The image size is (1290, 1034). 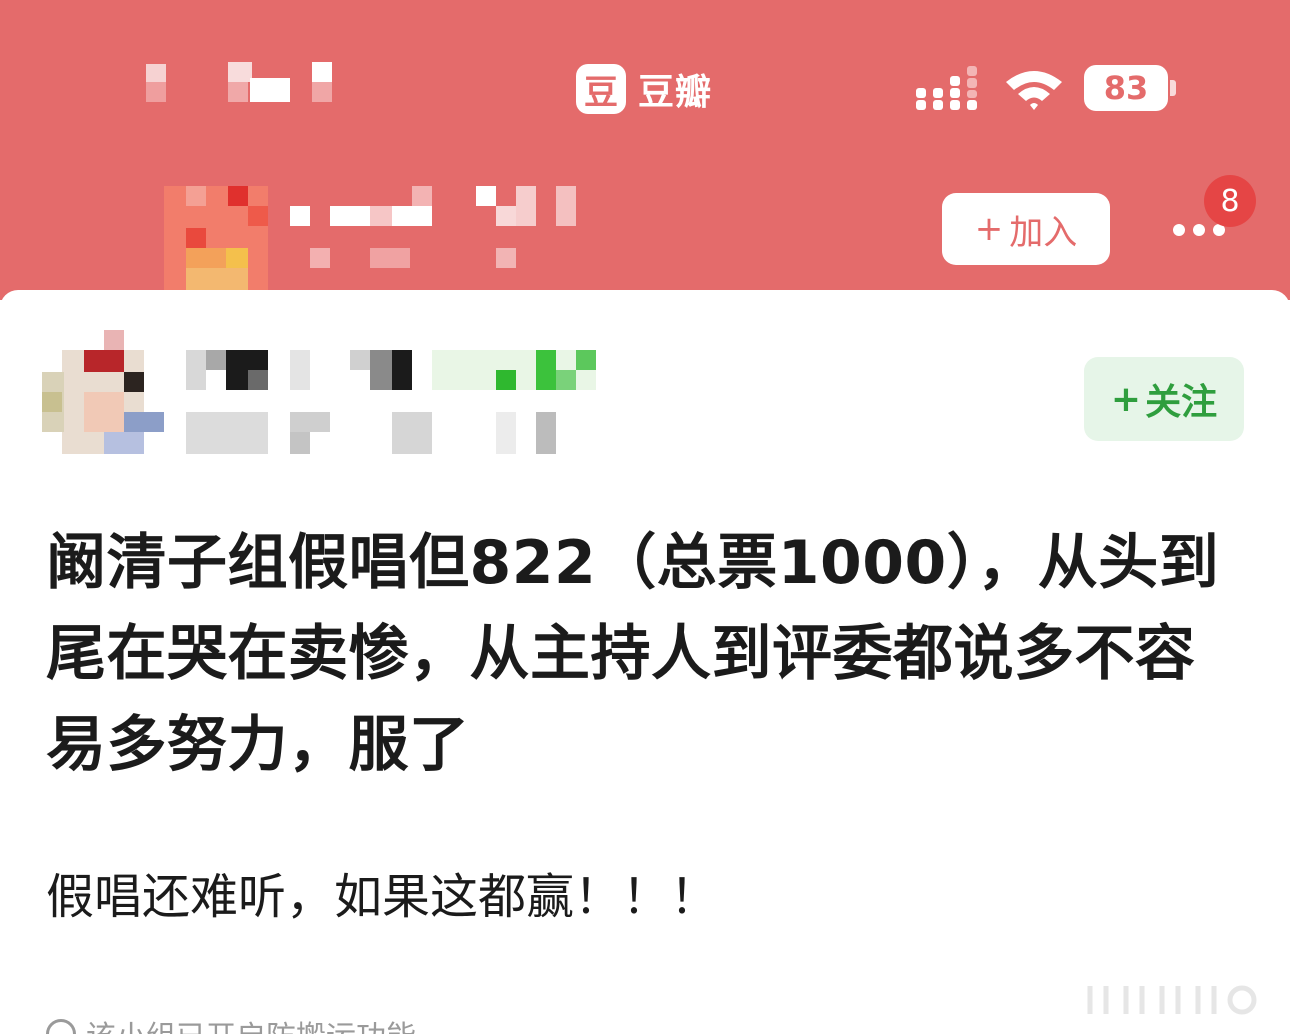 I want to click on join-group-button: + 加入, so click(x=1026, y=229).